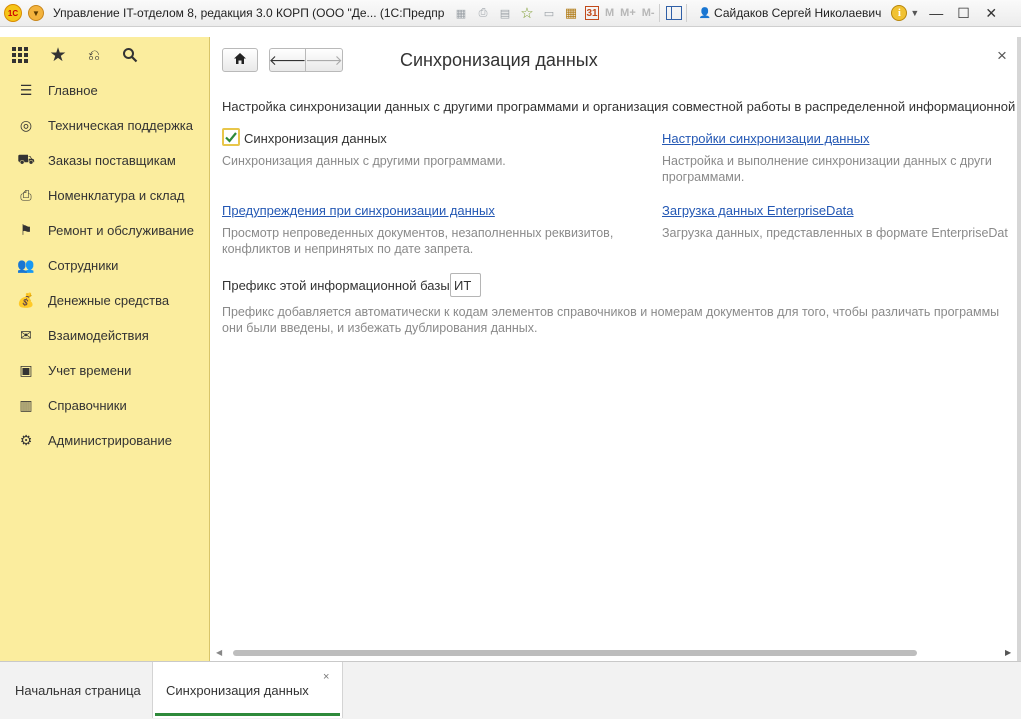  What do you see at coordinates (549, 13) in the screenshot?
I see `link-icon: ▭` at bounding box center [549, 13].